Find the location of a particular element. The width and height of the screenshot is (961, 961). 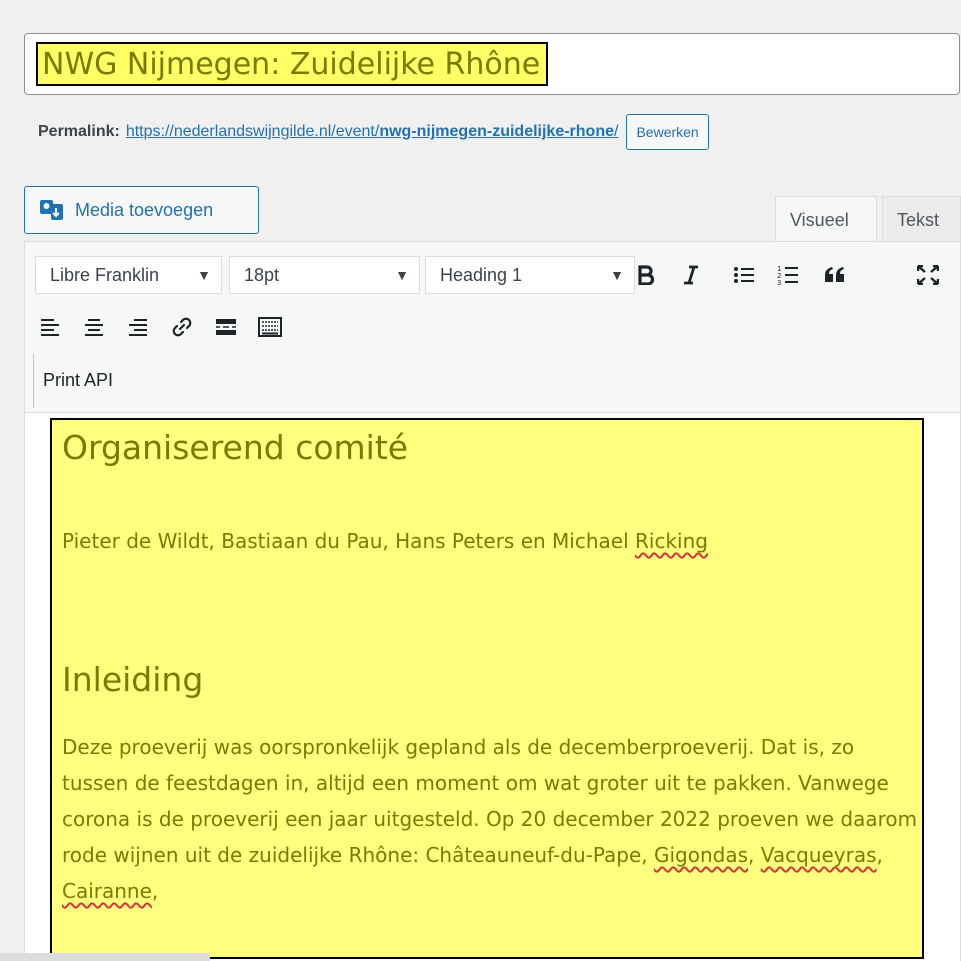

spellcheck-word: Vacqueyras is located at coordinates (819, 855).